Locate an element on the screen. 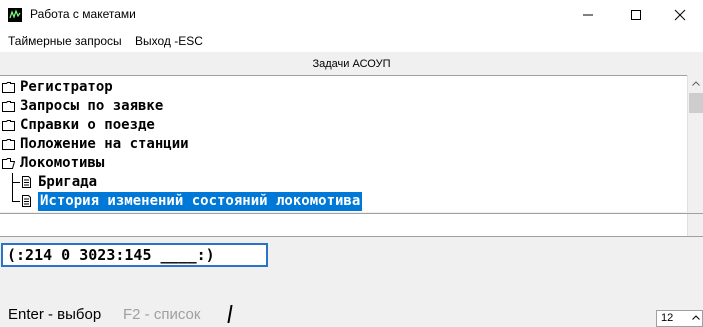  menu-item-exit: Выход -ESC is located at coordinates (169, 41).